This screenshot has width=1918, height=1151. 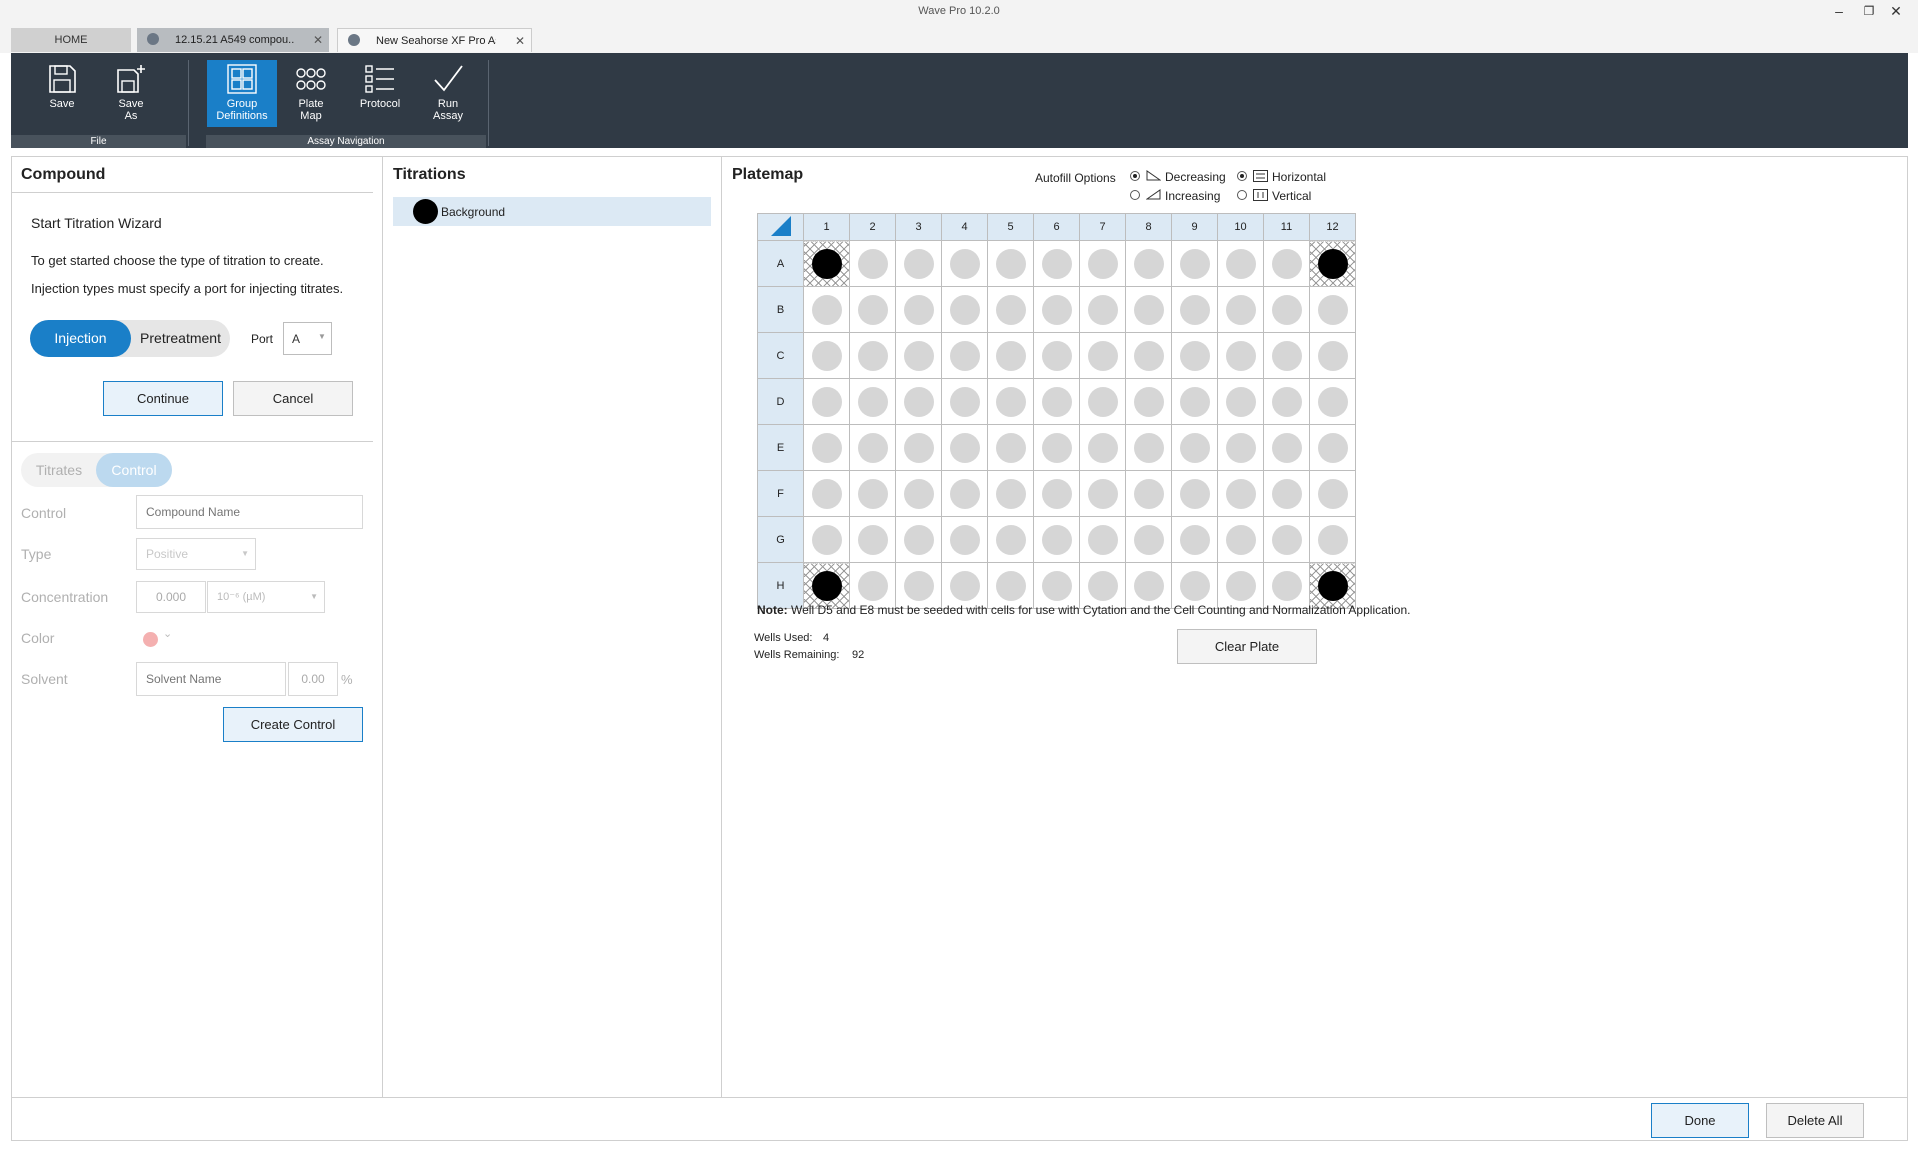 What do you see at coordinates (59, 470) in the screenshot?
I see `titrates-tab: Titrates` at bounding box center [59, 470].